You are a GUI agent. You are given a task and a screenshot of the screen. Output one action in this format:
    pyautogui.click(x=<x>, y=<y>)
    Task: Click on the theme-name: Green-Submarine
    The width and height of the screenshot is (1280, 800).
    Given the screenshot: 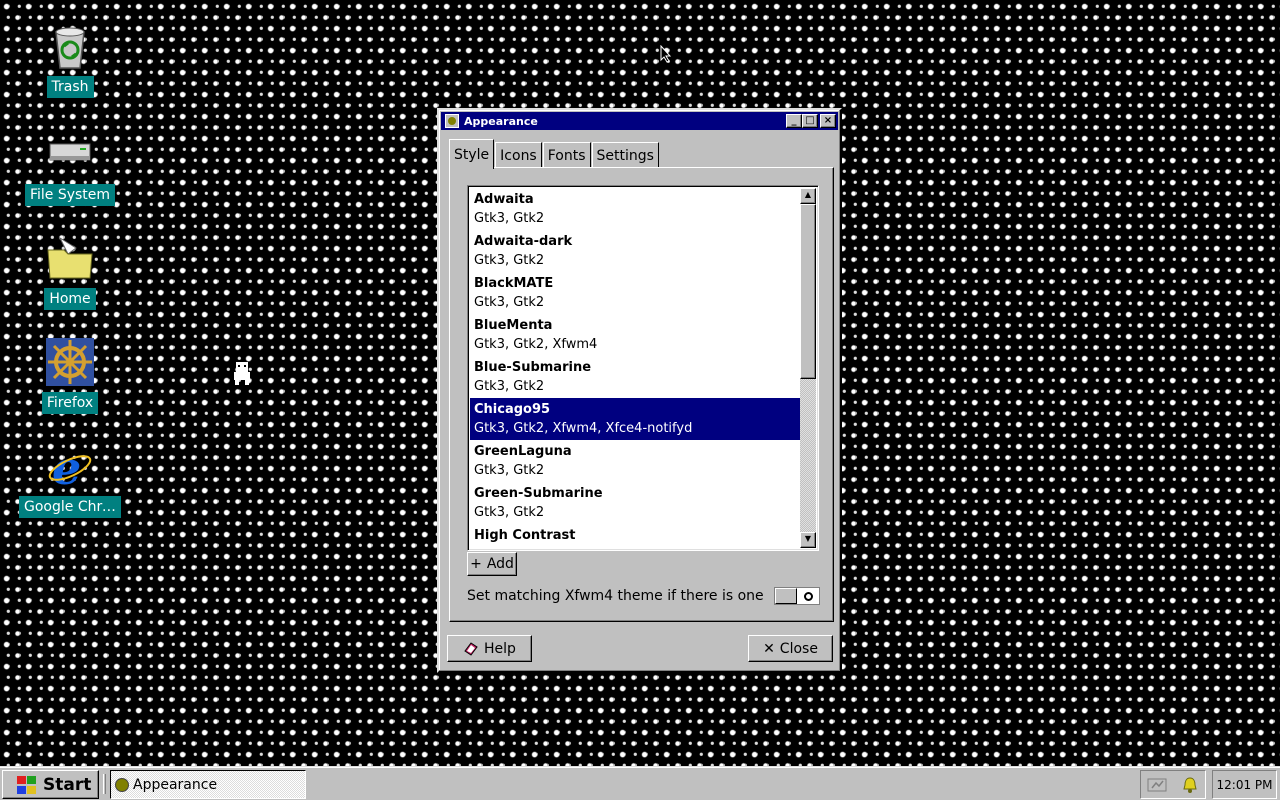 What is the action you would take?
    pyautogui.click(x=538, y=493)
    